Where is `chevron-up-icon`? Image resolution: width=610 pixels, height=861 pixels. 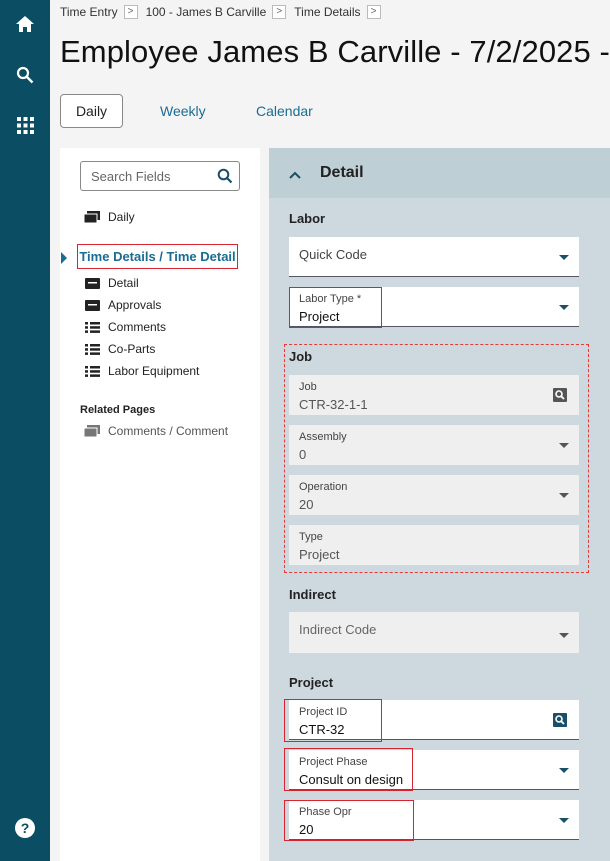 chevron-up-icon is located at coordinates (295, 175).